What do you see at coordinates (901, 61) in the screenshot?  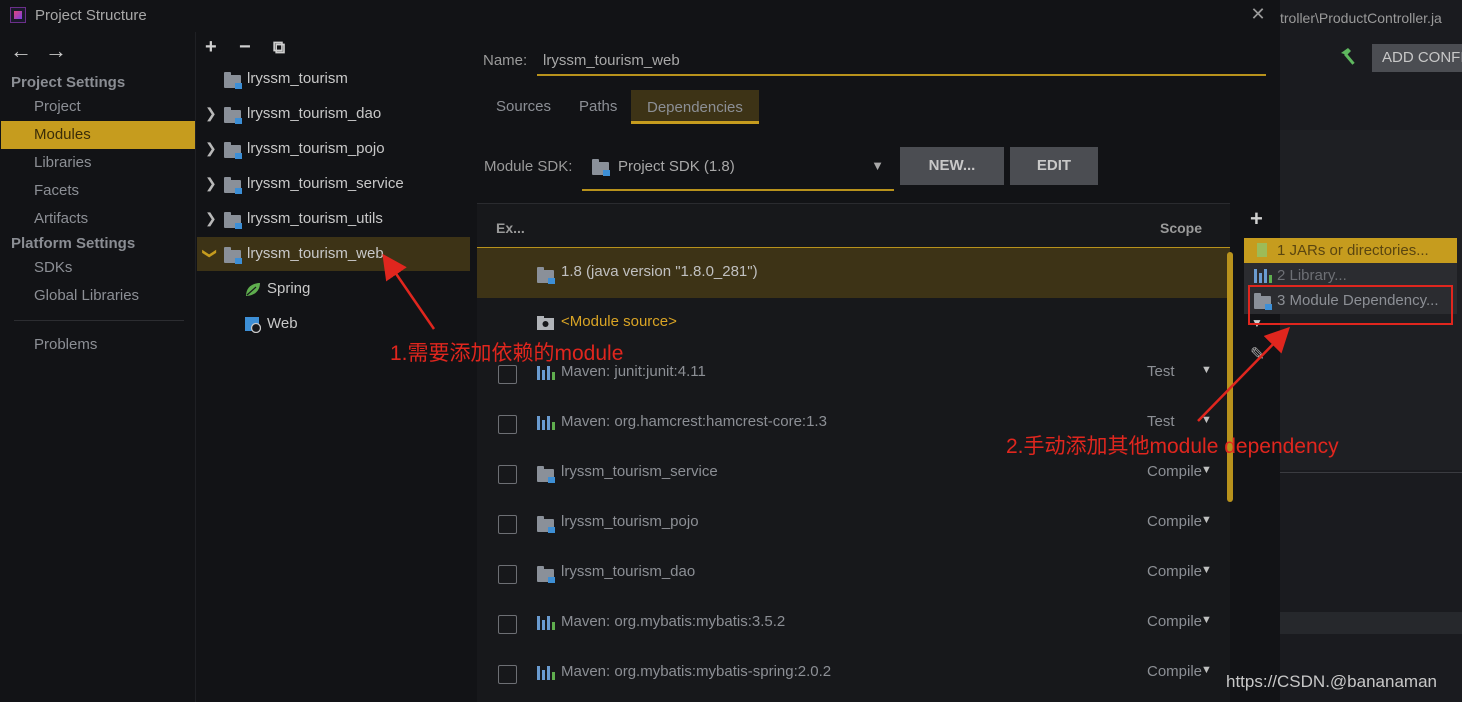 I see `module-name-field: lryssm_tourism_web` at bounding box center [901, 61].